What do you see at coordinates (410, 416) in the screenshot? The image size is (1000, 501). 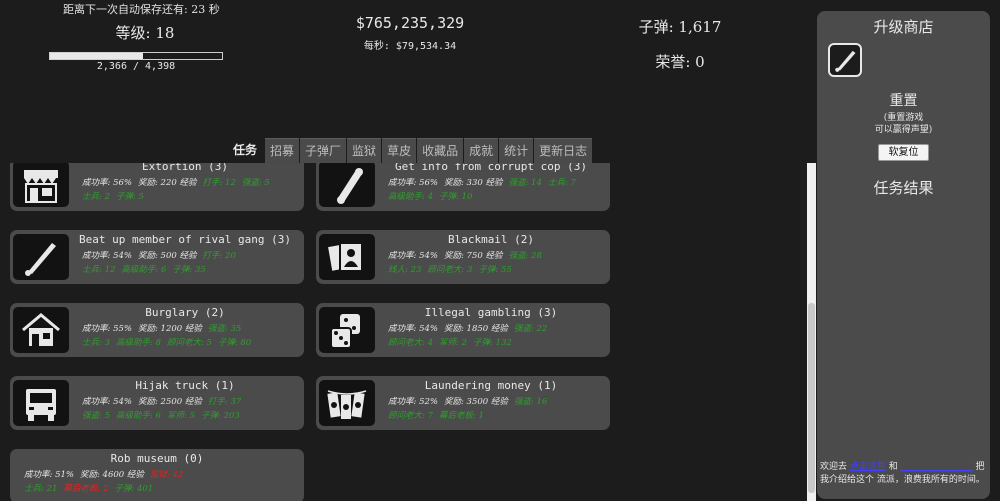 I see `task-stat: 顾问老大: 7` at bounding box center [410, 416].